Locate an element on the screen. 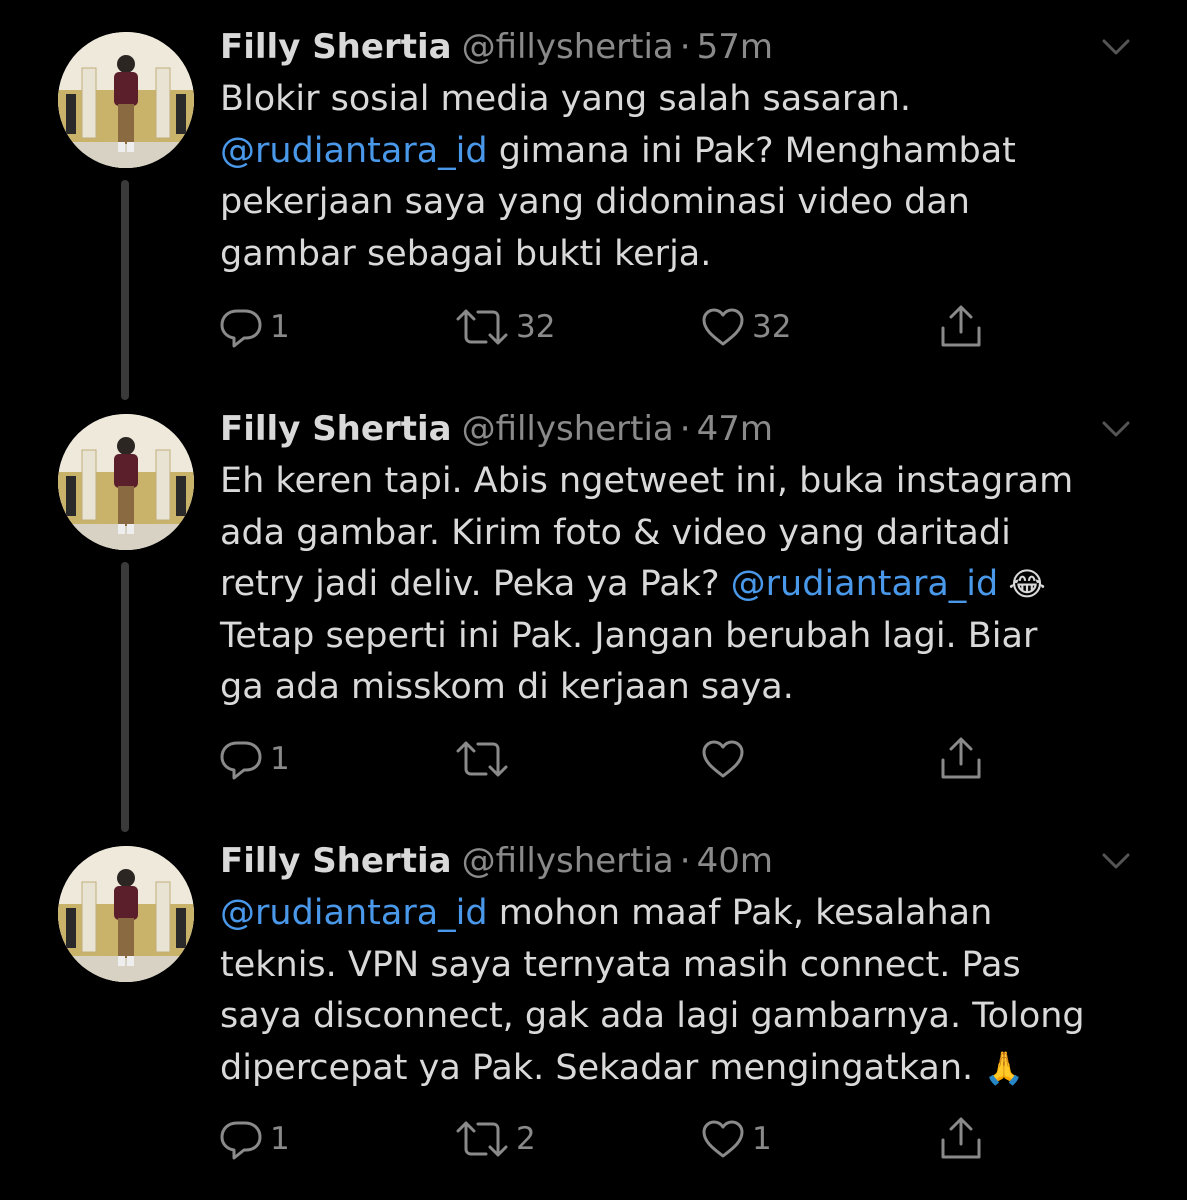 The width and height of the screenshot is (1187, 1200). like-button: 1 is located at coordinates (736, 1139).